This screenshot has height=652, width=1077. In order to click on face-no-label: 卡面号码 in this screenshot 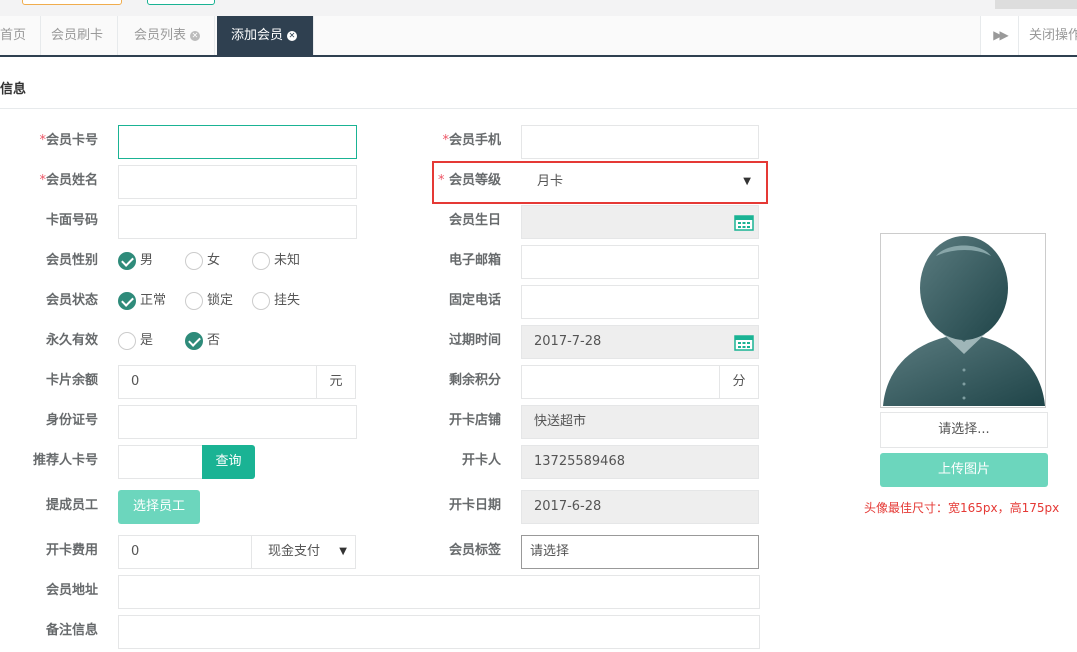, I will do `click(71, 220)`.